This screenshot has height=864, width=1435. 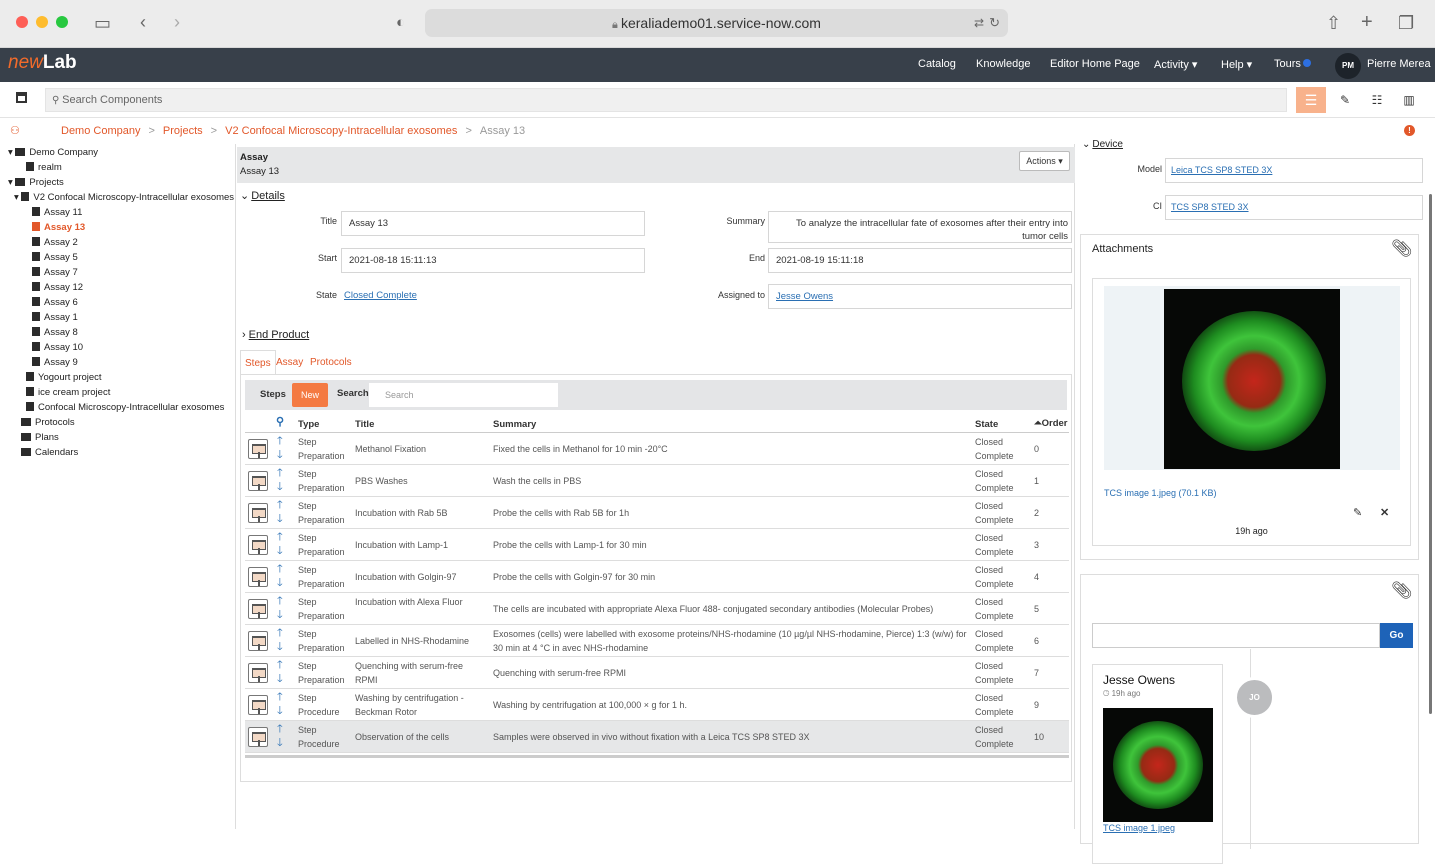 I want to click on actions-button: Actions ▾, so click(x=1044, y=161).